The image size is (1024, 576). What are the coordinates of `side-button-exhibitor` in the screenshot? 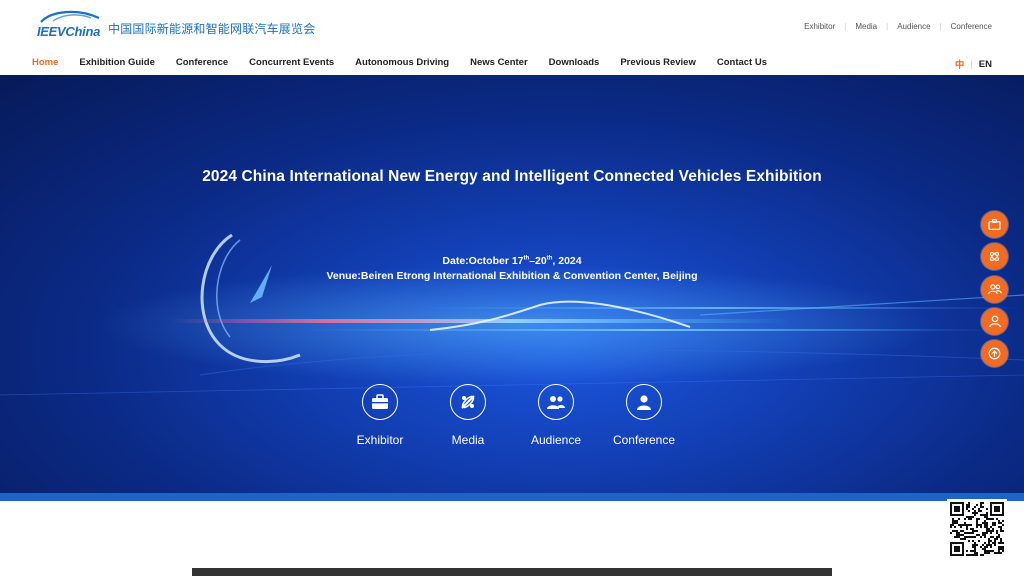 It's located at (994, 224).